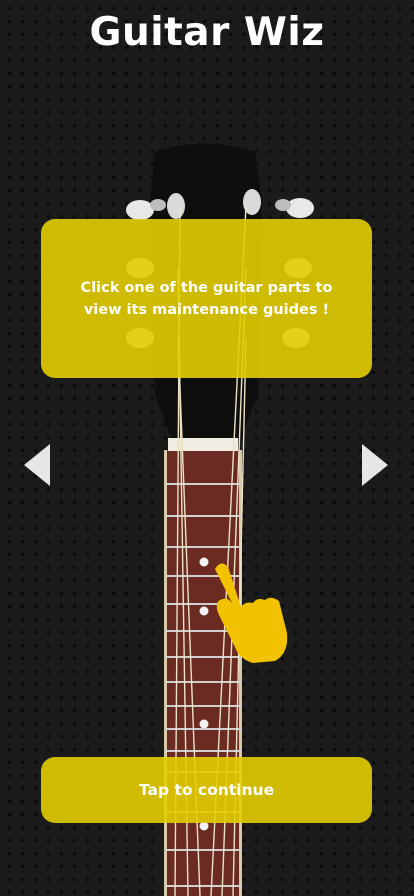 The image size is (414, 896). What do you see at coordinates (251, 613) in the screenshot?
I see `pointing-hand-icon` at bounding box center [251, 613].